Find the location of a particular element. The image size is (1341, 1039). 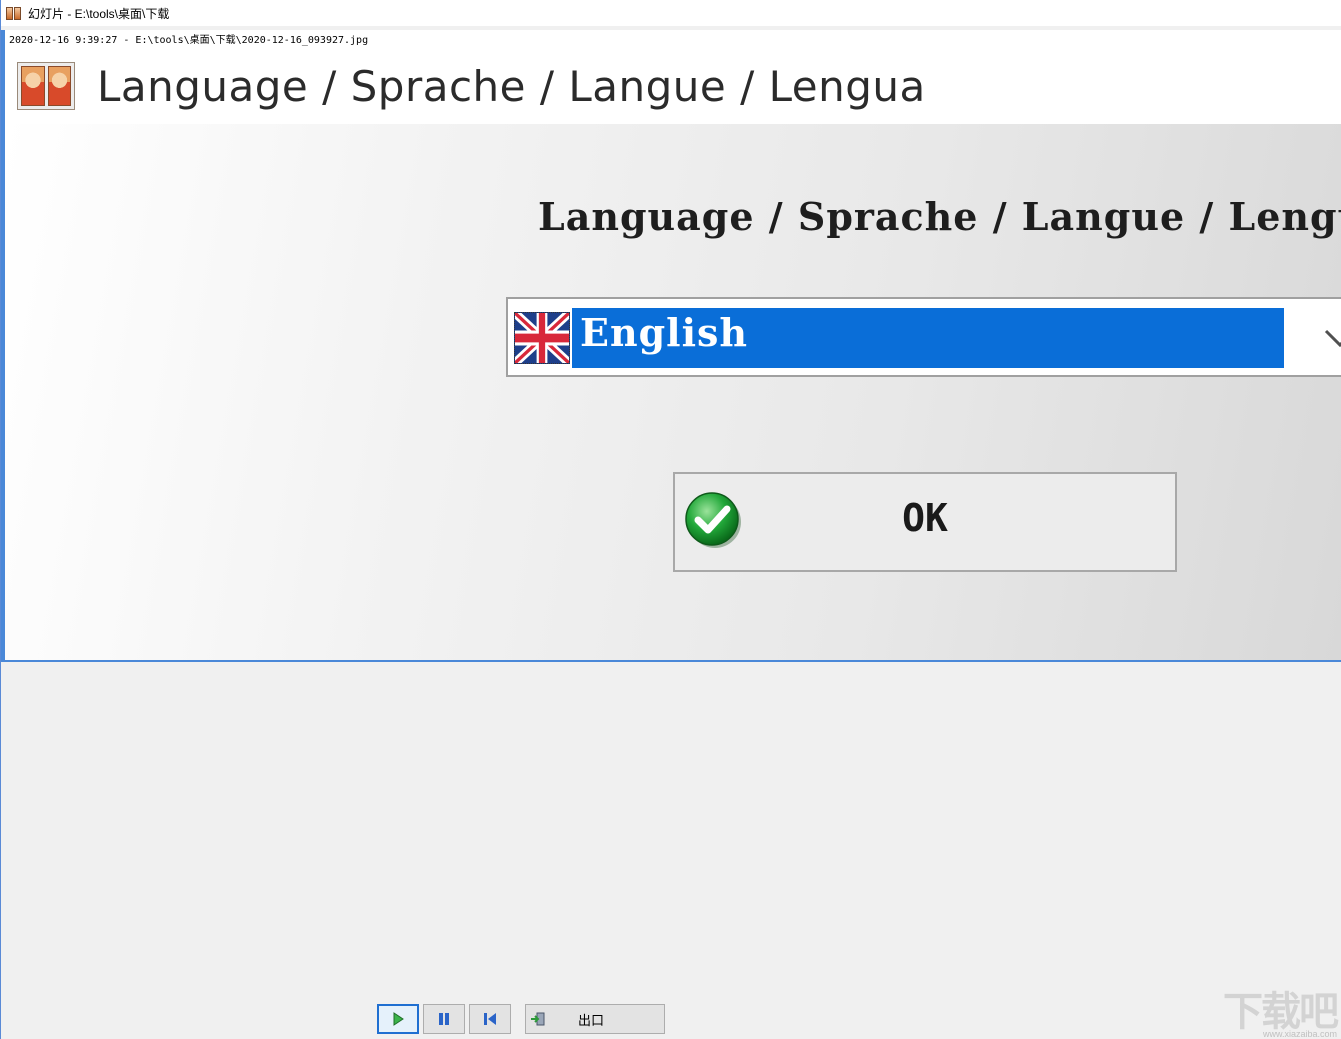

window-title: 幻灯片 - E:\tools\桌面\下载 is located at coordinates (99, 13).